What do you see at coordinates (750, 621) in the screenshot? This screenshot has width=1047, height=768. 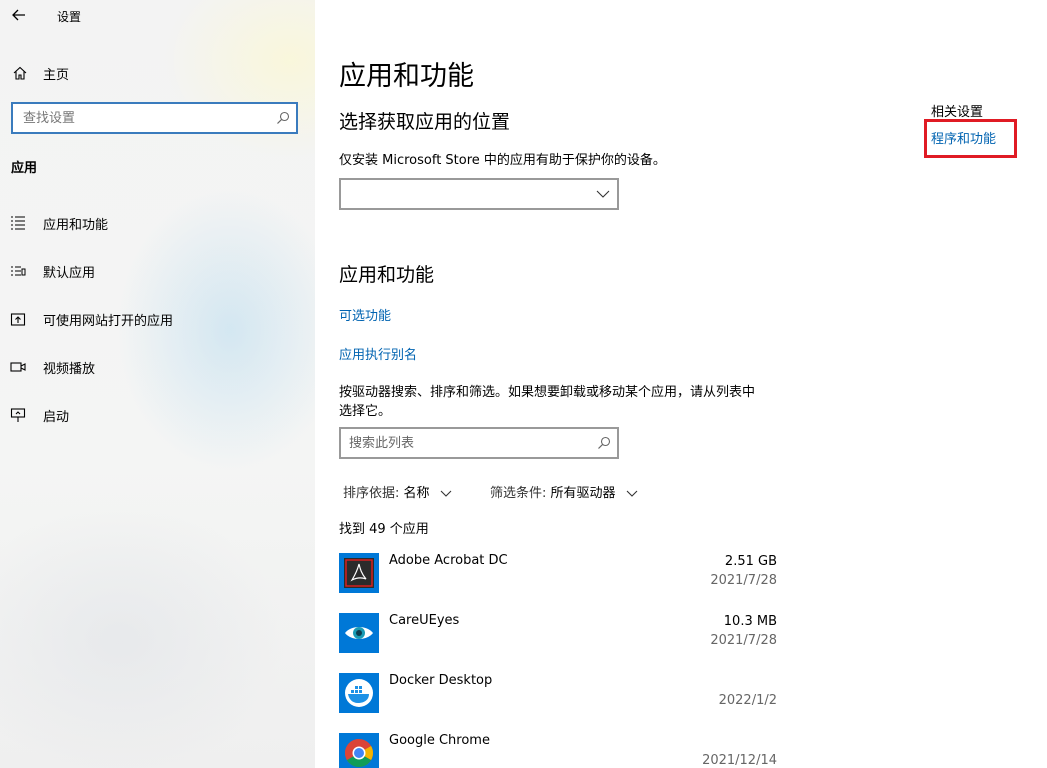 I see `app-size: 10.3 MB` at bounding box center [750, 621].